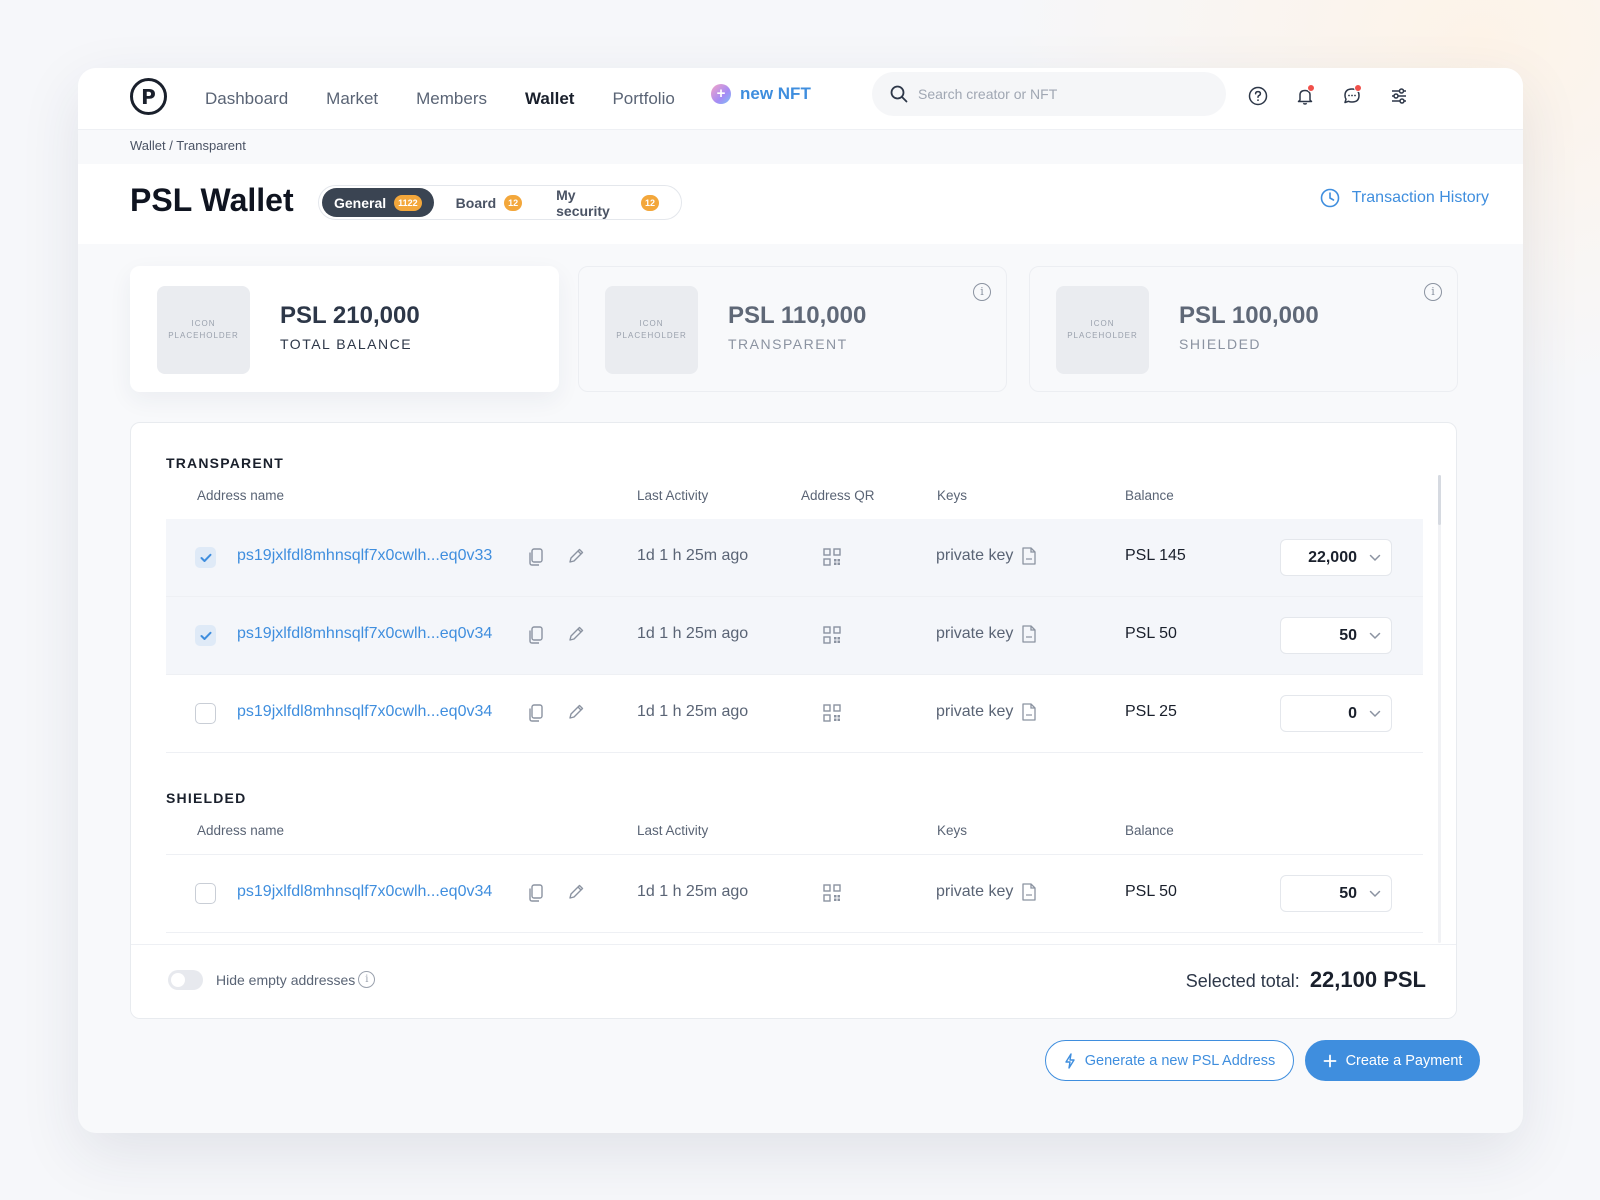 Image resolution: width=1600 pixels, height=1200 pixels. Describe the element at coordinates (1336, 713) in the screenshot. I see `amount-select: 0` at that location.